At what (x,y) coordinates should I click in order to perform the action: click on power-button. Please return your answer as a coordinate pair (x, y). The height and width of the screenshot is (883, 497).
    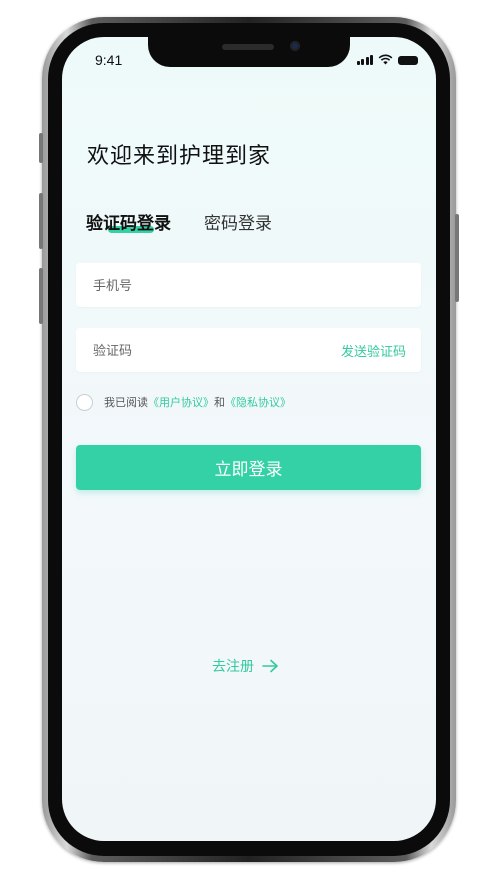
    Looking at the image, I should click on (457, 258).